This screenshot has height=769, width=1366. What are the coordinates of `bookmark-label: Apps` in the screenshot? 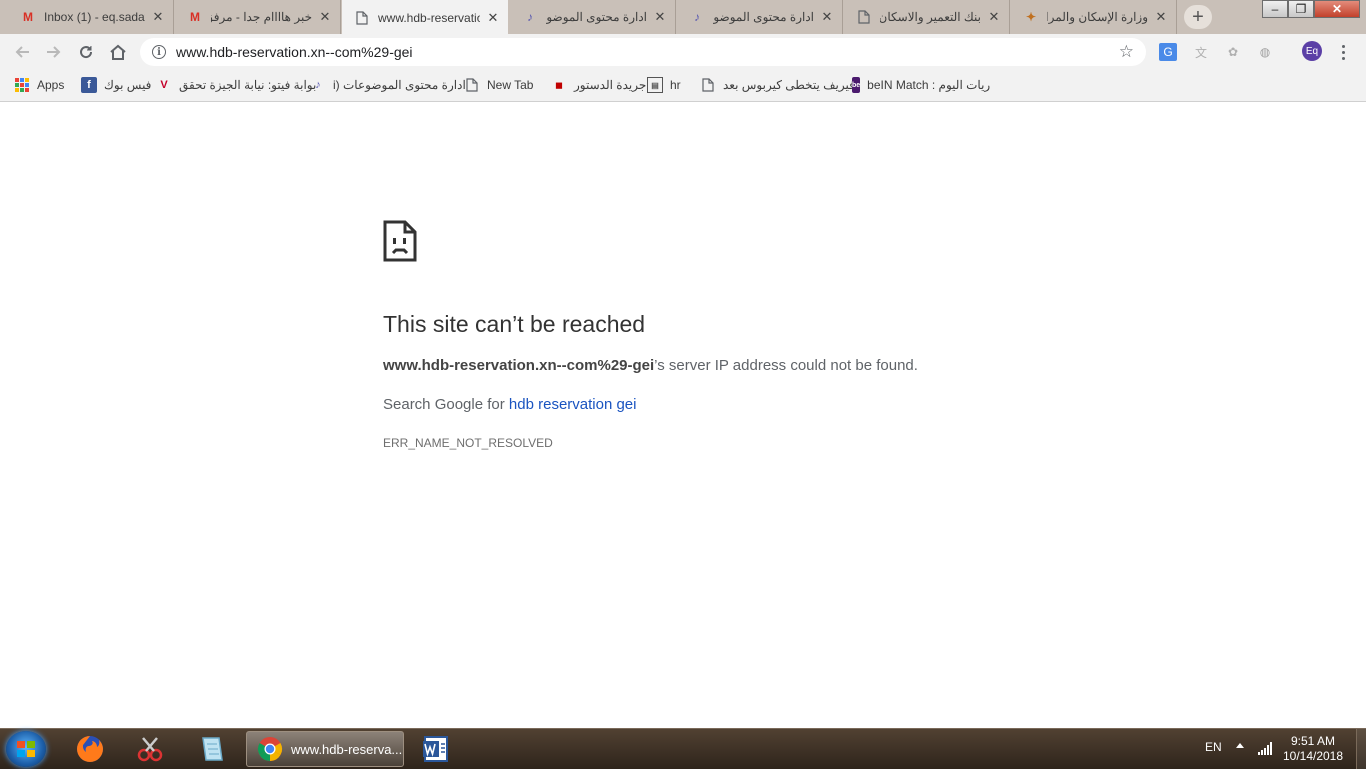 It's located at (51, 85).